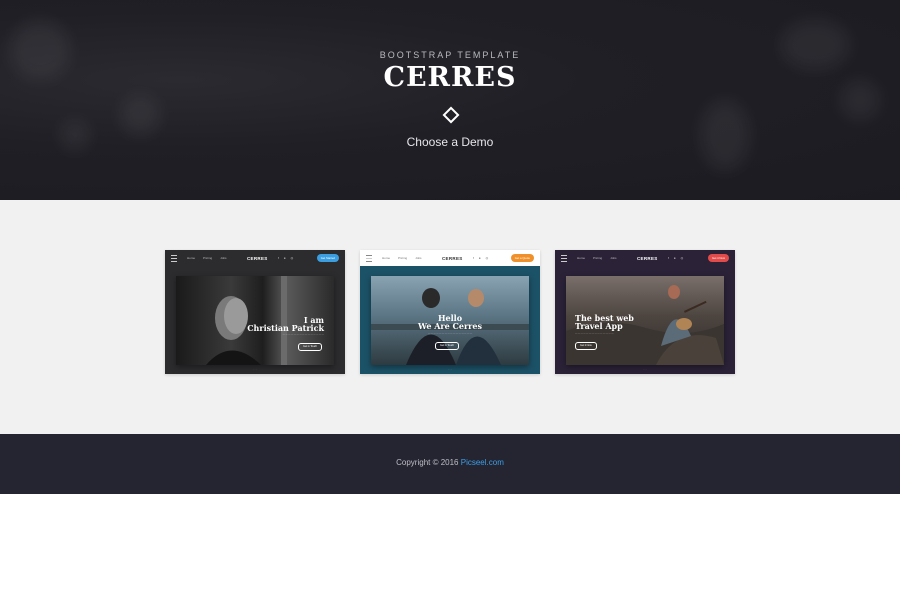  I want to click on hero-subtitle: BOOTSTRAP TEMPLATE, so click(450, 55).